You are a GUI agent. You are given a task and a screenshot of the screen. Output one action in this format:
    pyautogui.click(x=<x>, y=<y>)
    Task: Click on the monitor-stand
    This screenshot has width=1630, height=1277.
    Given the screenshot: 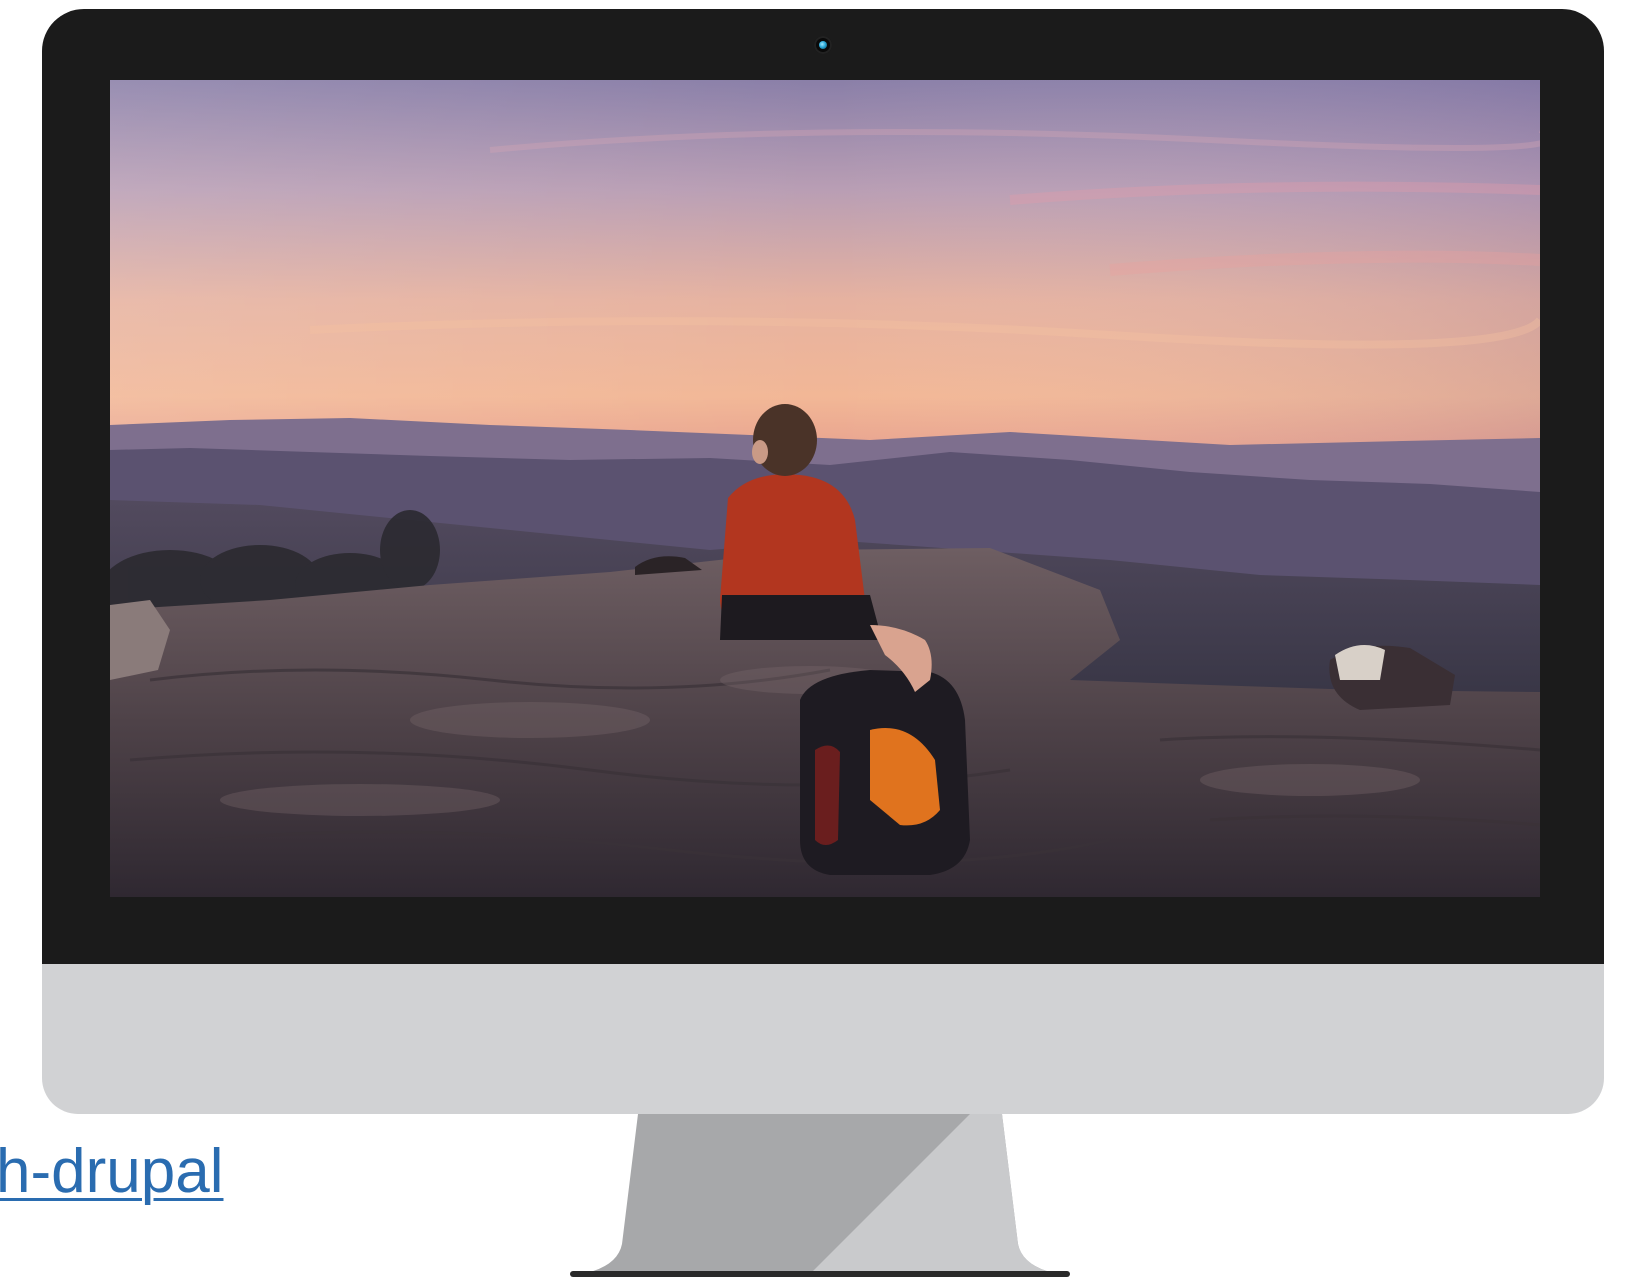 What is the action you would take?
    pyautogui.click(x=820, y=1195)
    